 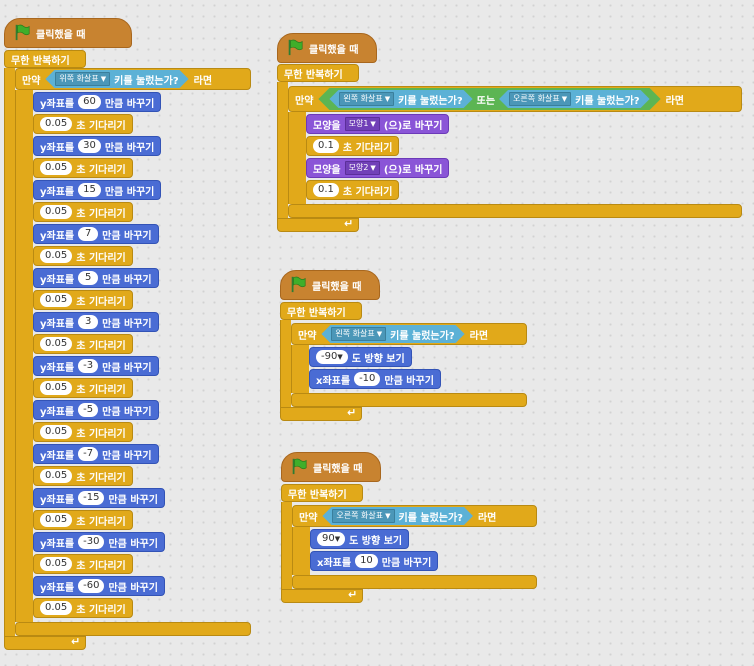 What do you see at coordinates (116, 79) in the screenshot?
I see `key-pressed-condition: 위쪽 화살표 ▼ 키를 눌렀는가?` at bounding box center [116, 79].